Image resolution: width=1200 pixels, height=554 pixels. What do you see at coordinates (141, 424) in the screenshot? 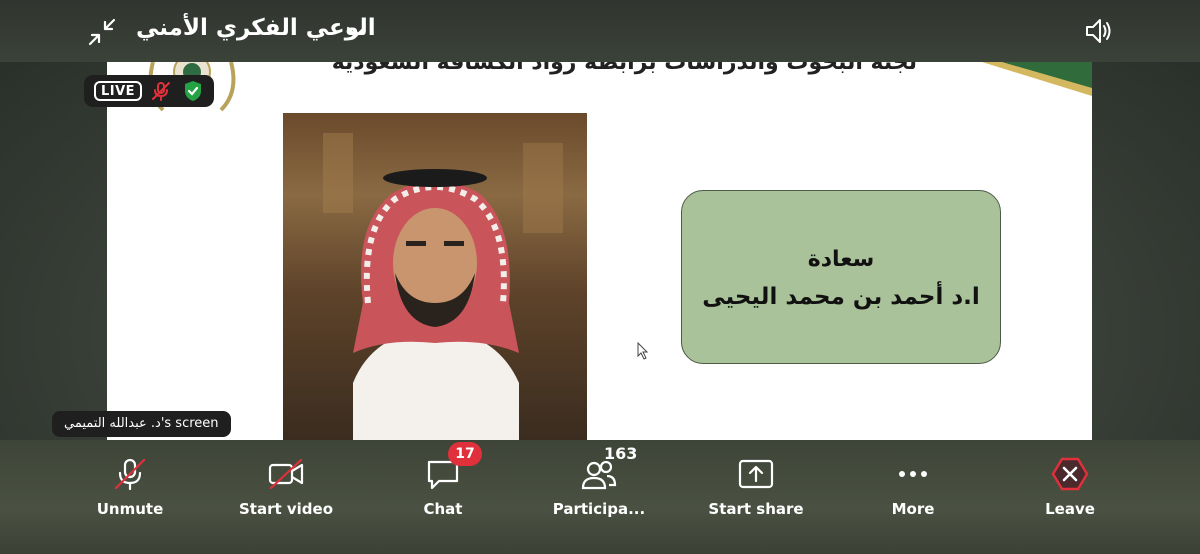
I see `screen-share-owner-label: د. عبدالله التميمي's screen` at bounding box center [141, 424].